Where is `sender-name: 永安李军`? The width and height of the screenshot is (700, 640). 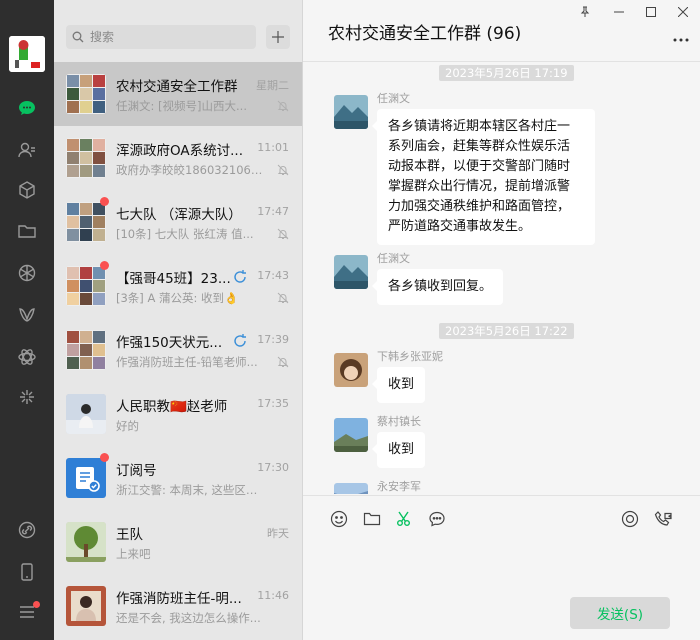 sender-name: 永安李军 is located at coordinates (399, 486).